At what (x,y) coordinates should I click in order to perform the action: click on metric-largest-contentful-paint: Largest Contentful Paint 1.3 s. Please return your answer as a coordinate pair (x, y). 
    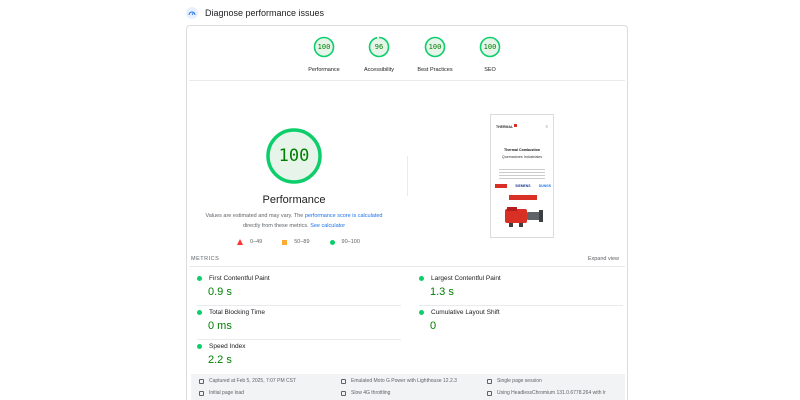
    Looking at the image, I should click on (519, 286).